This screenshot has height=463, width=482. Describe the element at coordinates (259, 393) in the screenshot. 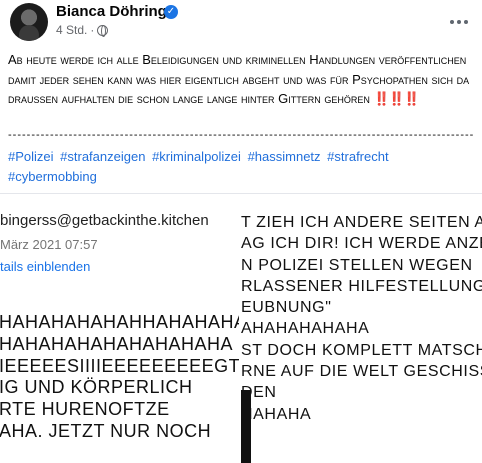

I see `message-line: DEN` at that location.